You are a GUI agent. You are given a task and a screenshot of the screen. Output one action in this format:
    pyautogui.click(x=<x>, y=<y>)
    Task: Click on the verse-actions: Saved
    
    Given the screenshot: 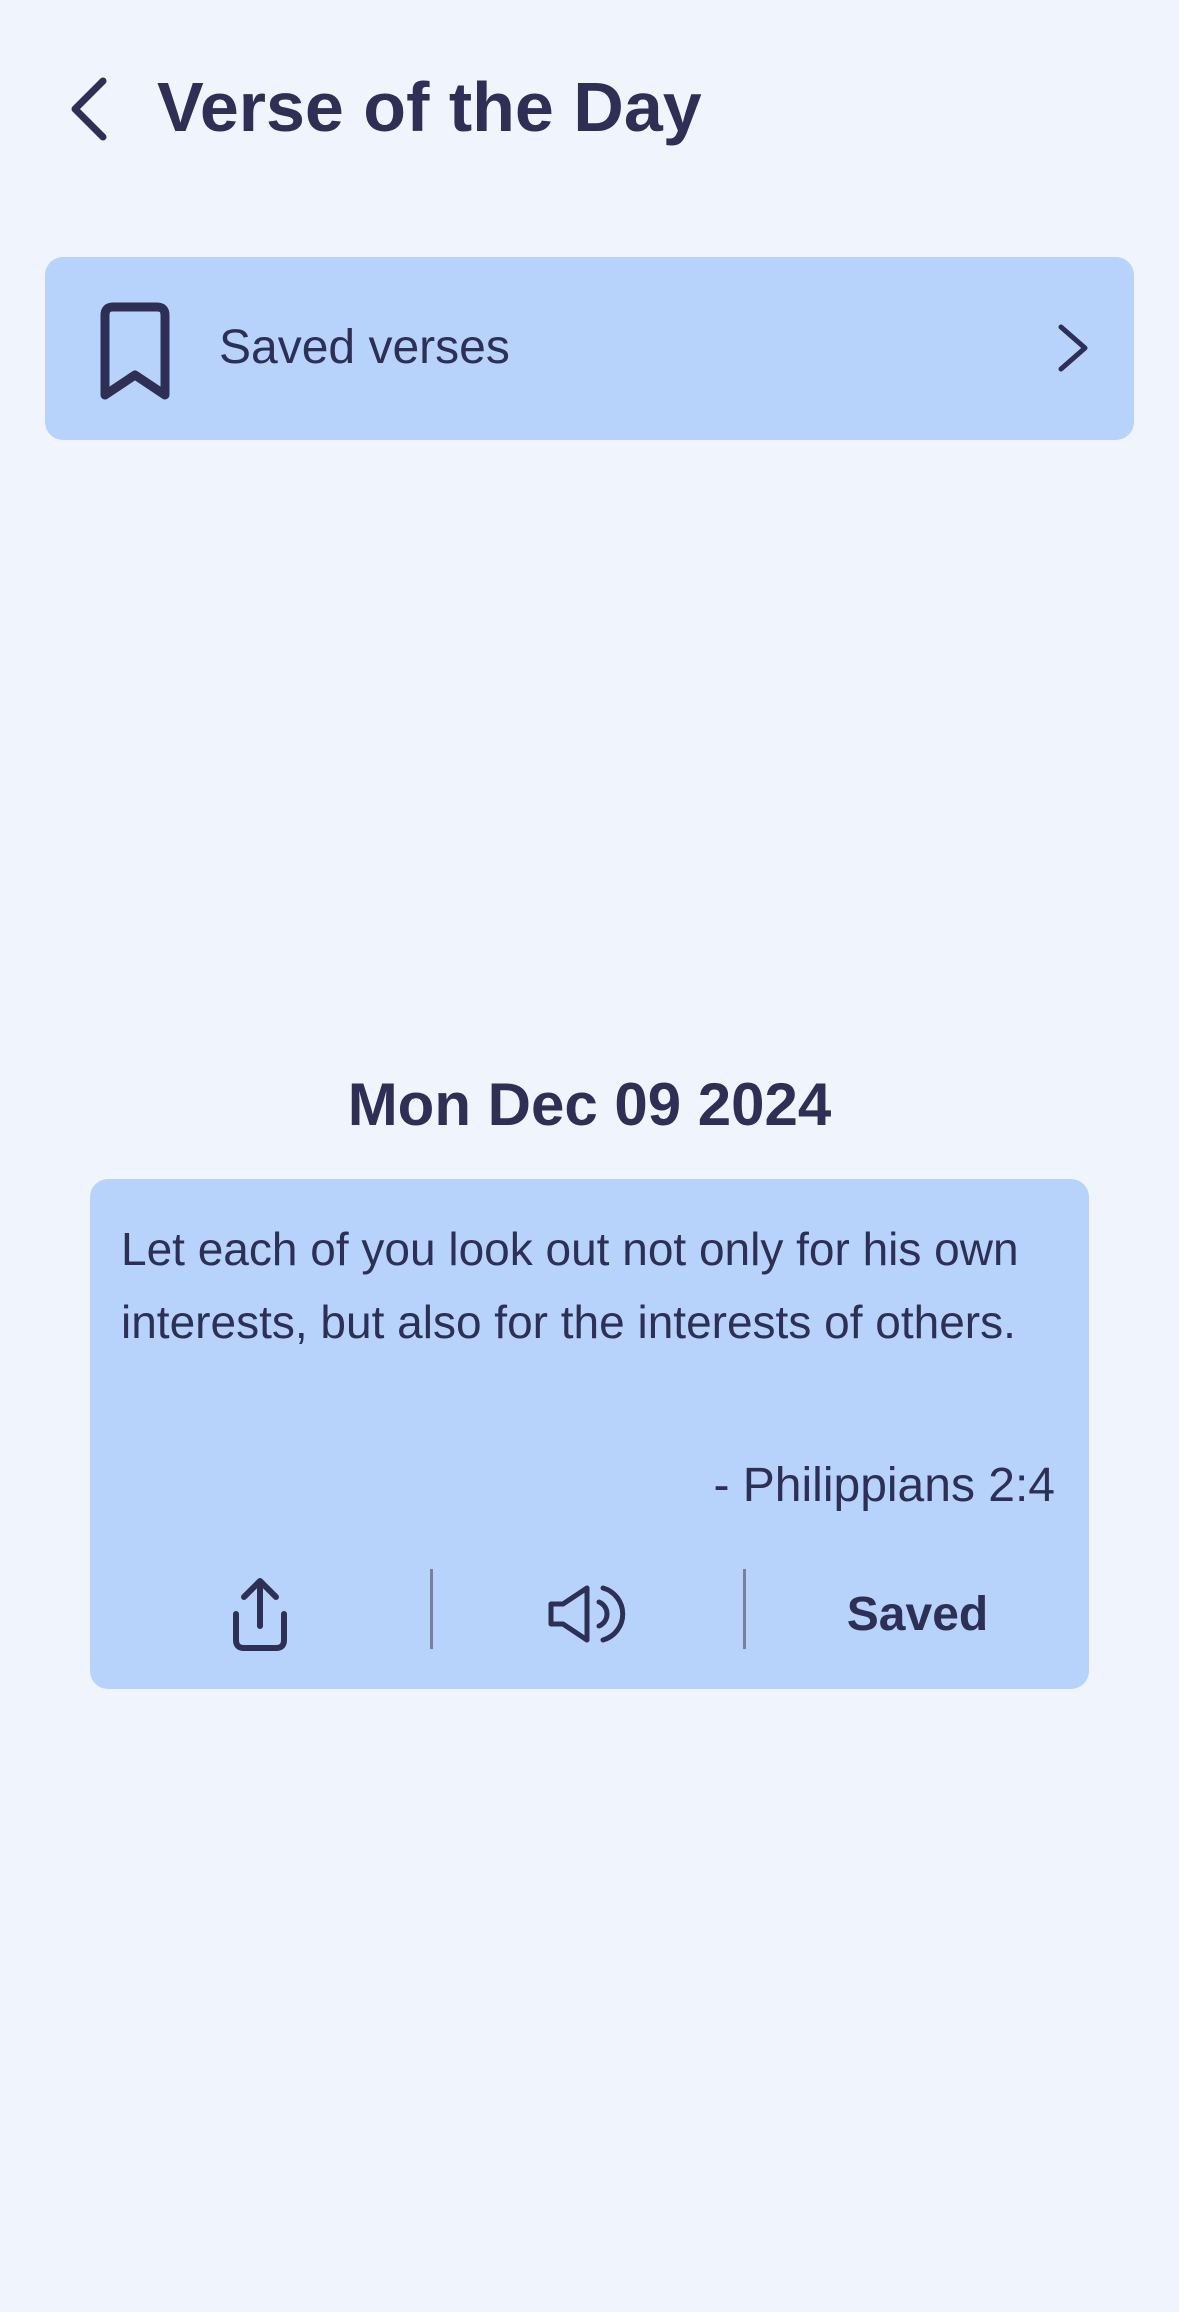 What is the action you would take?
    pyautogui.click(x=589, y=1614)
    